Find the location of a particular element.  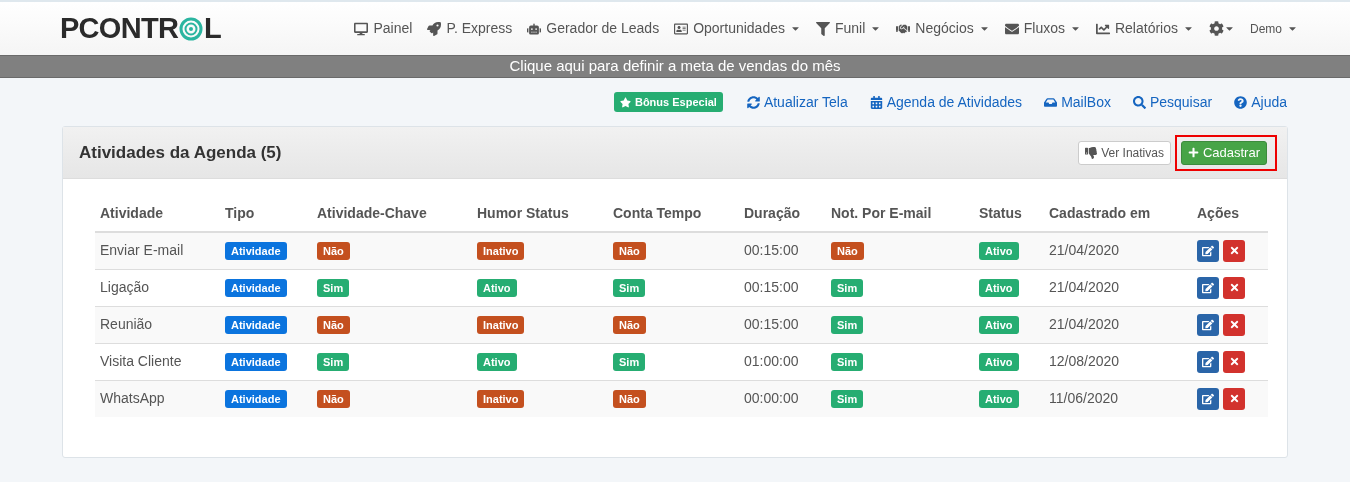

column-header: Ações is located at coordinates (1218, 213).